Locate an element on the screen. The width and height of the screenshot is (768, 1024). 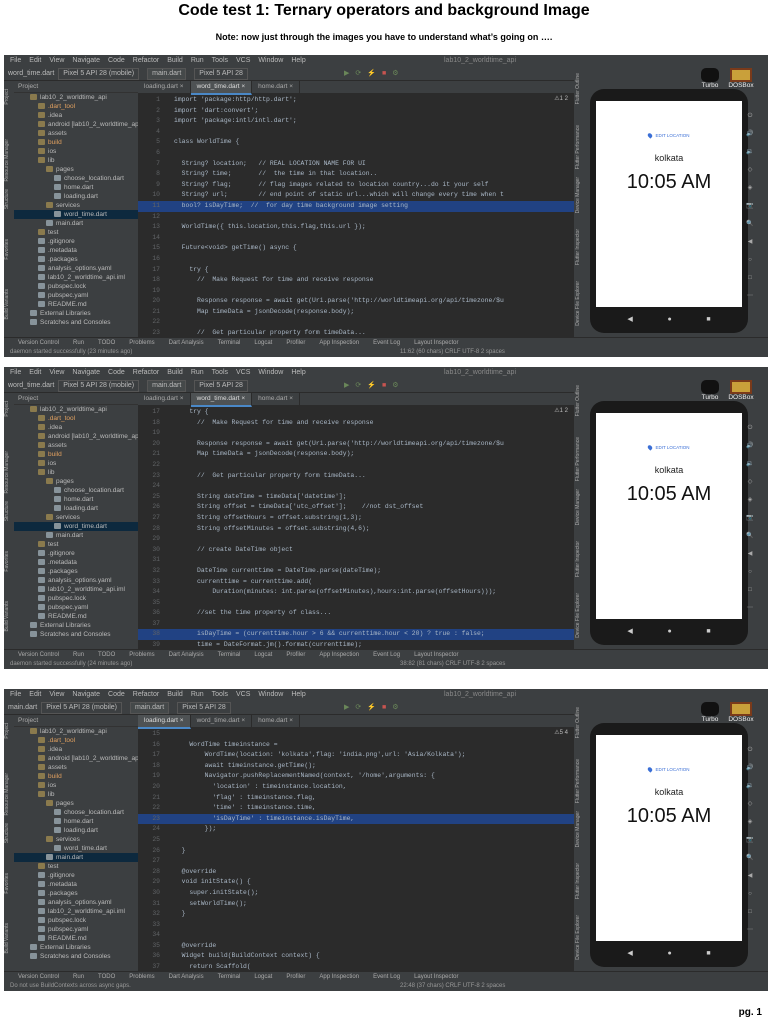
left-strip-tab: Favorites is located at coordinates (9, 249).